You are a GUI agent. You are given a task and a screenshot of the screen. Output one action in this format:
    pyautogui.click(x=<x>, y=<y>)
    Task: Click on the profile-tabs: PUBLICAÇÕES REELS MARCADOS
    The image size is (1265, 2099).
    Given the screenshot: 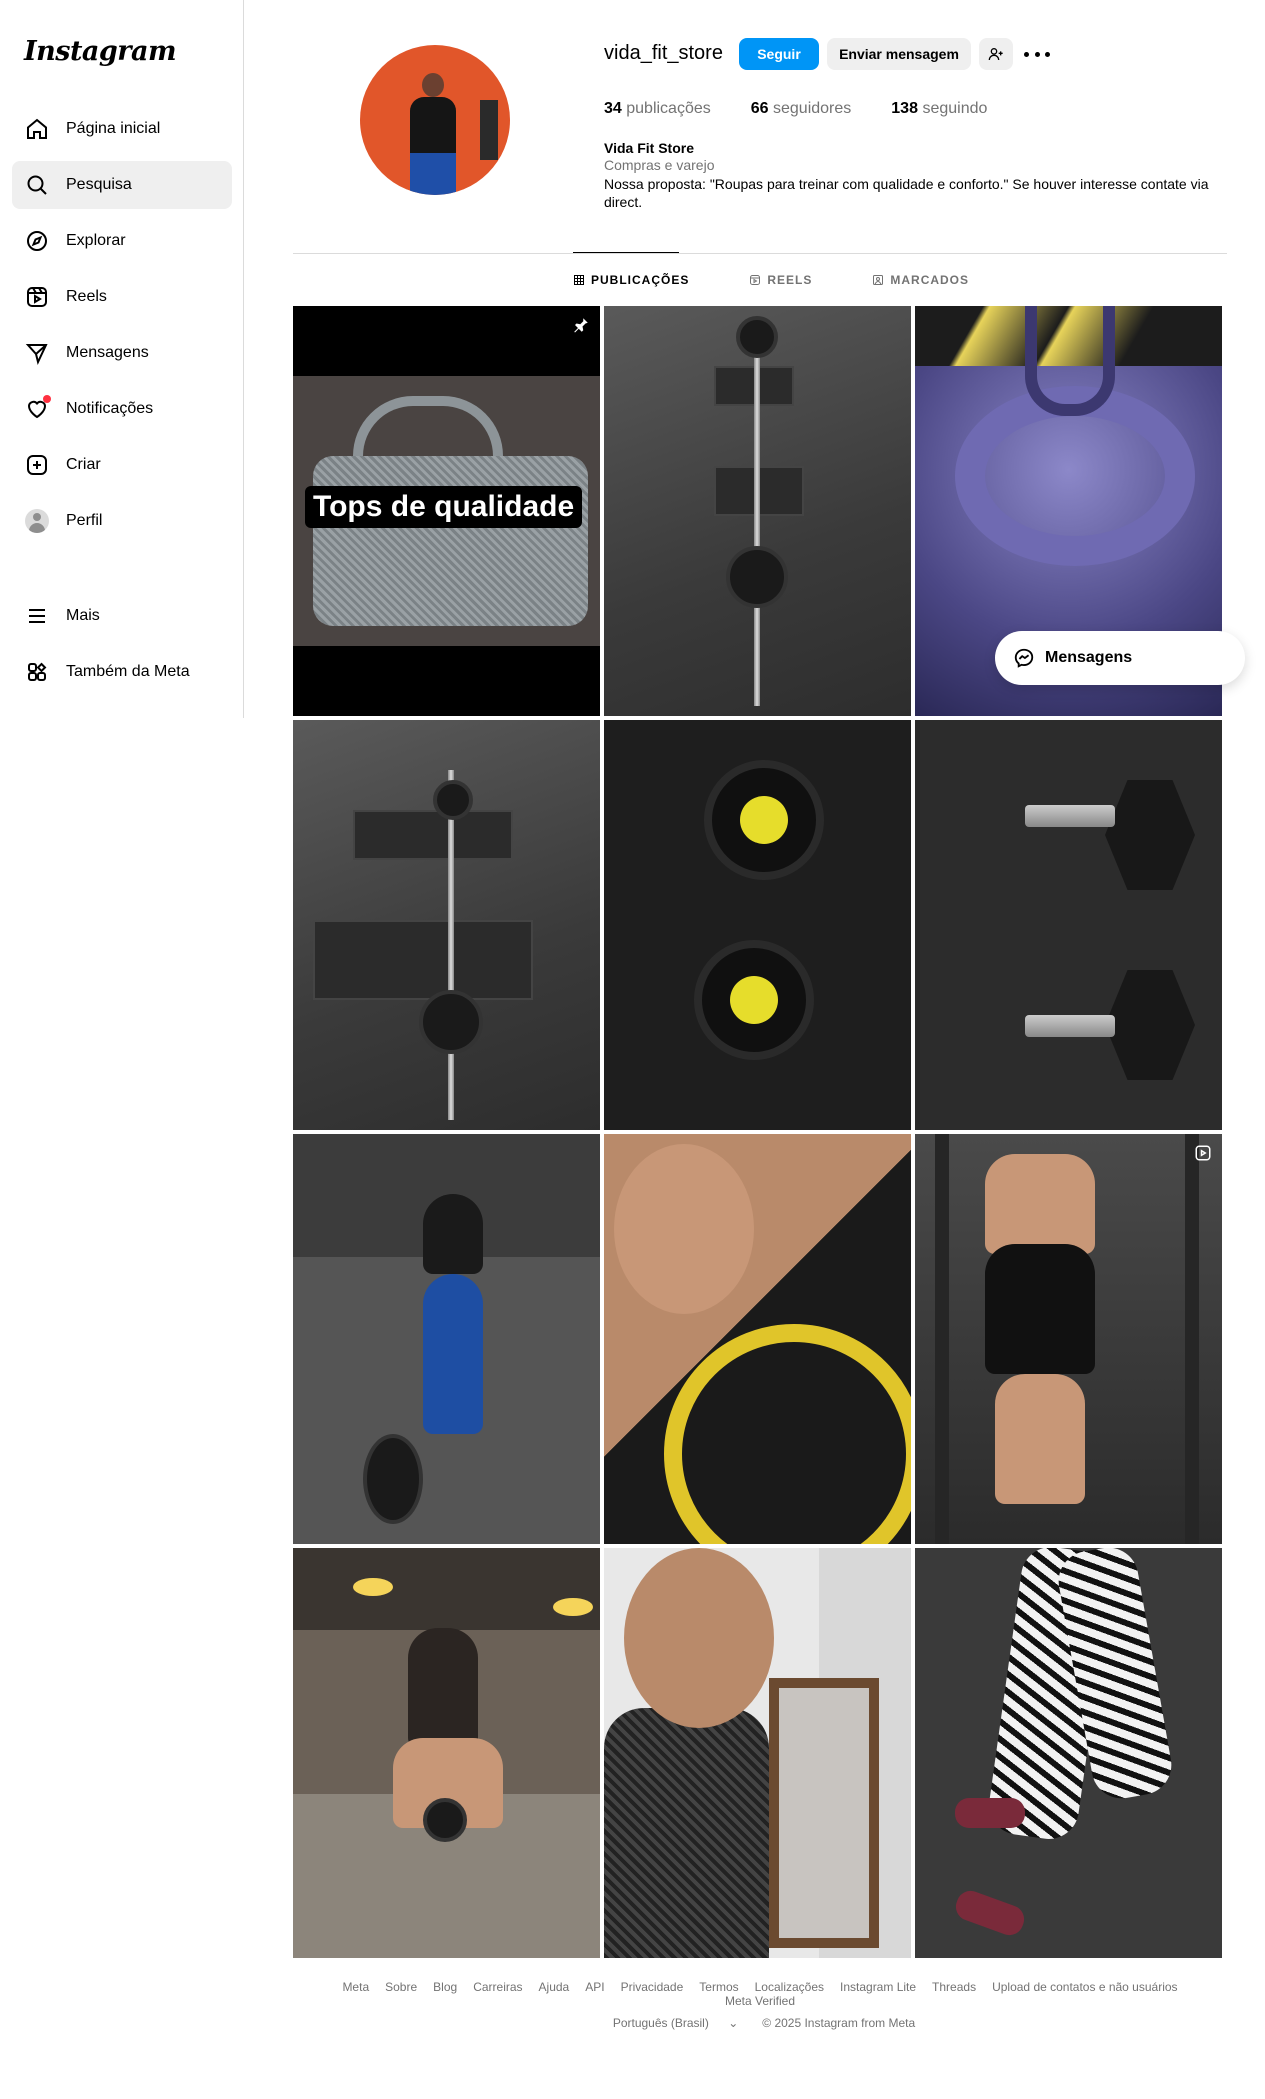 What is the action you would take?
    pyautogui.click(x=801, y=280)
    